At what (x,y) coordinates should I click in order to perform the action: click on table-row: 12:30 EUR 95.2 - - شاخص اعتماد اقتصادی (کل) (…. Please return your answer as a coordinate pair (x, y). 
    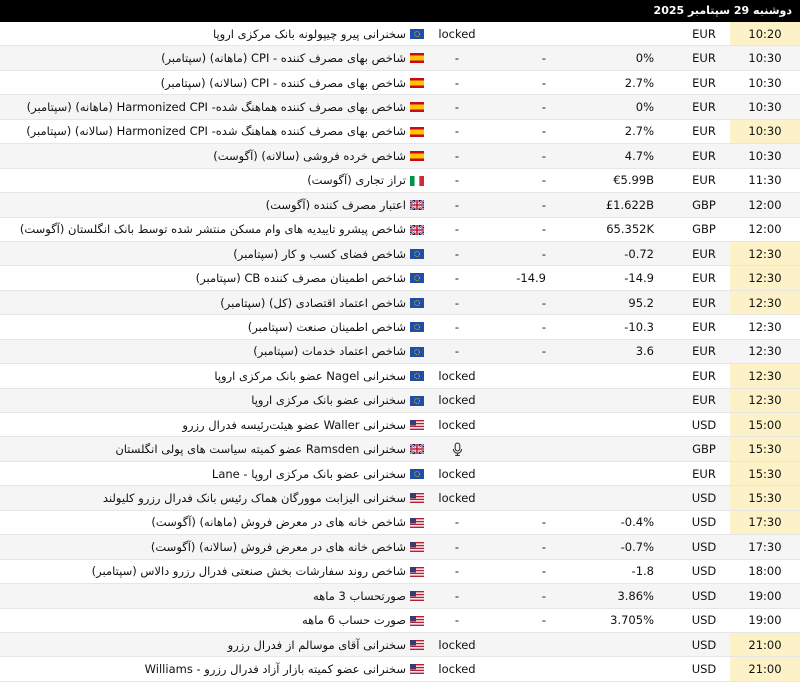
    Looking at the image, I should click on (400, 303).